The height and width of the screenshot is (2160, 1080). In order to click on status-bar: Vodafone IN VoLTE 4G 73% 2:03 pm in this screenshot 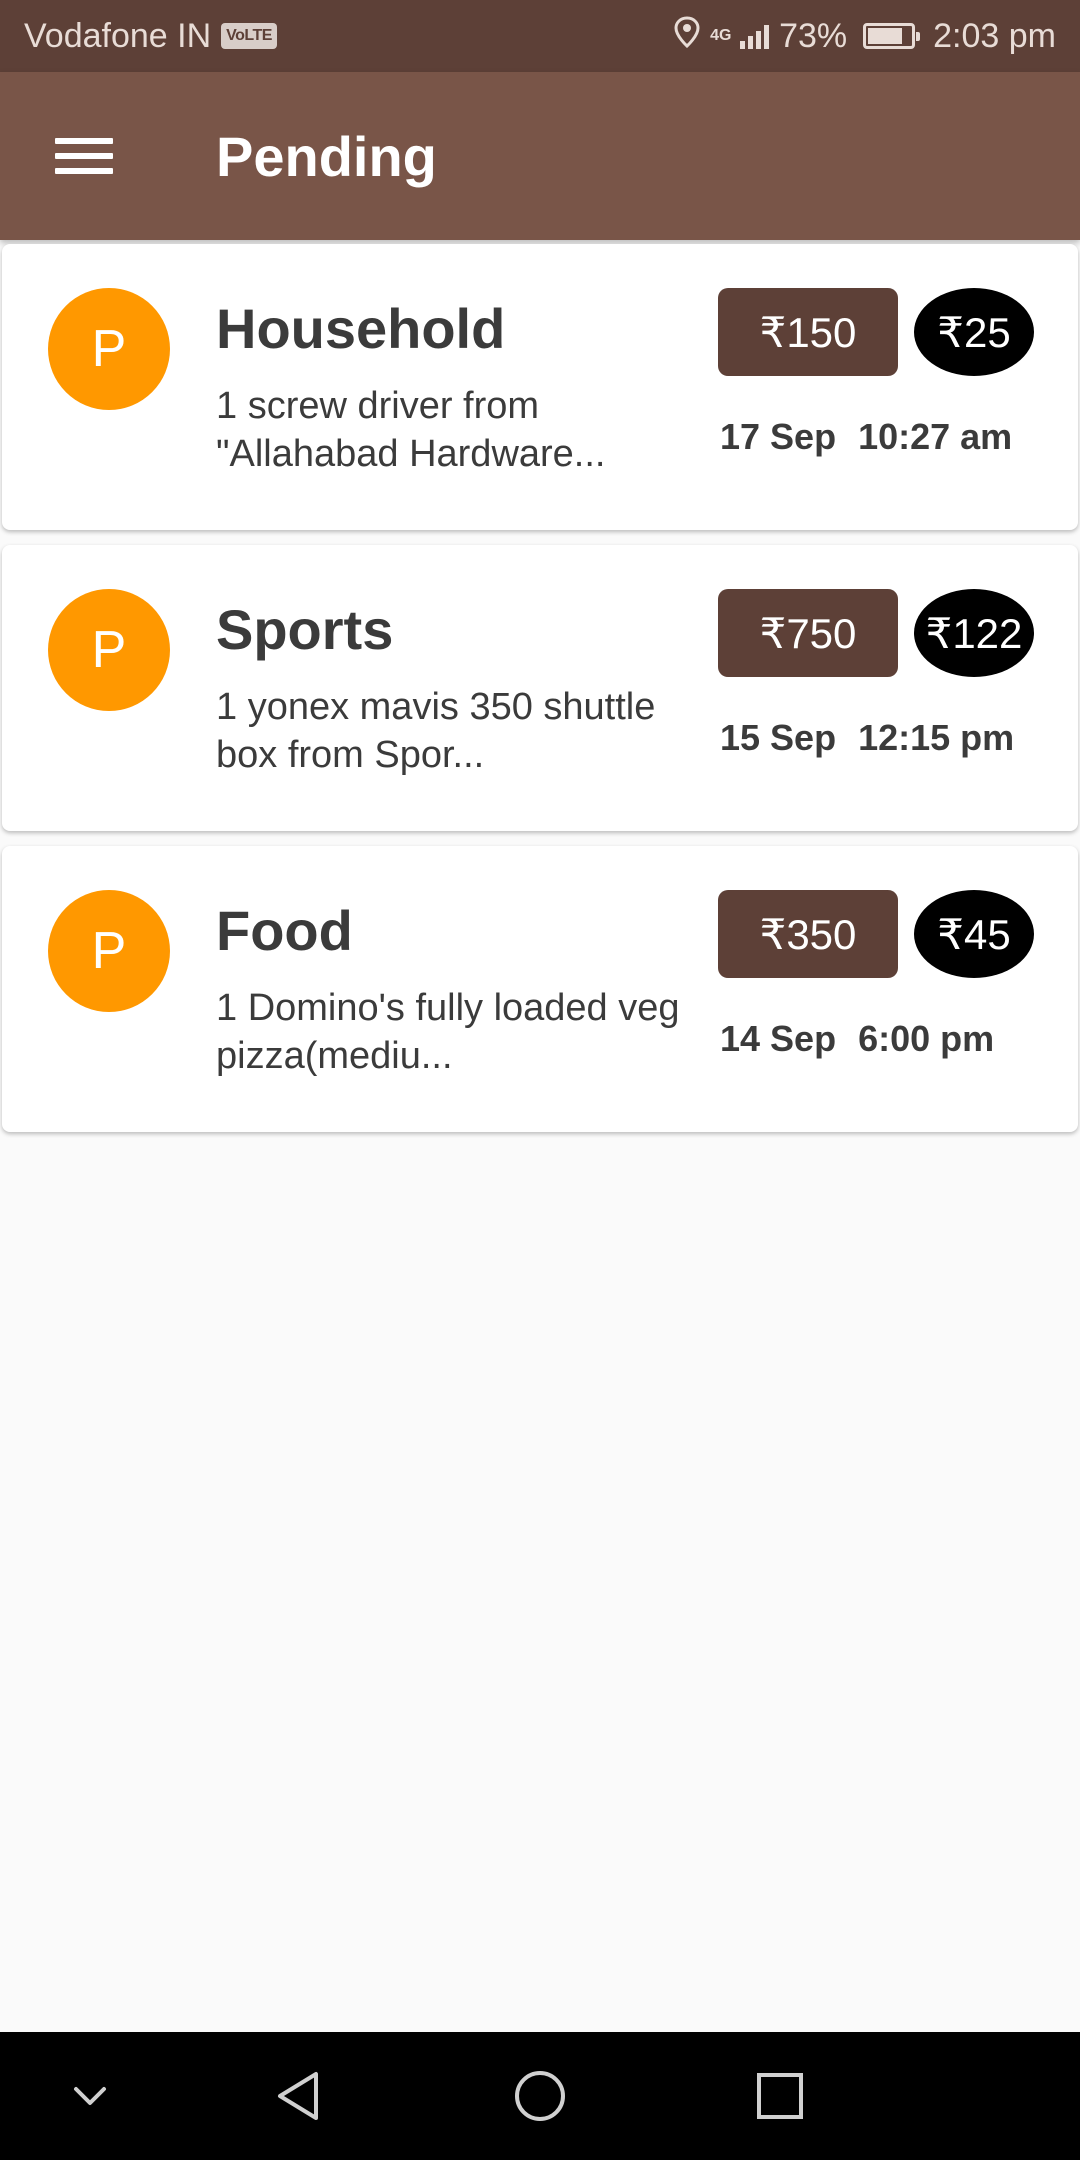, I will do `click(540, 36)`.